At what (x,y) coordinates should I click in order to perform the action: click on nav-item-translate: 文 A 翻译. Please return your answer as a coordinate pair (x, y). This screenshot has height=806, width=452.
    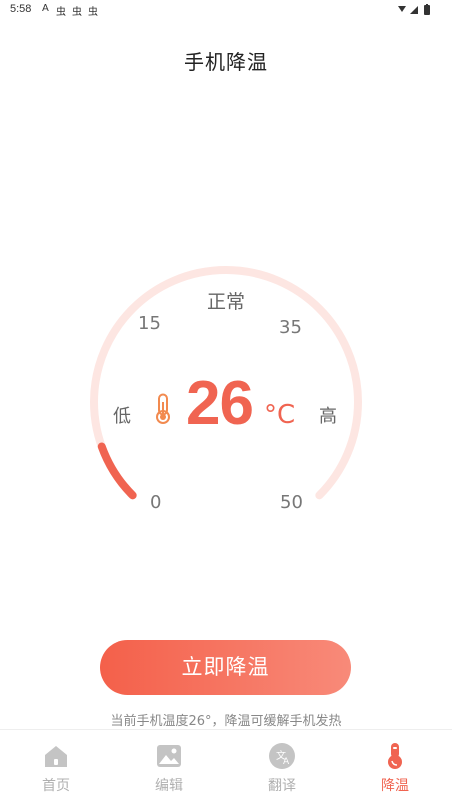
    Looking at the image, I should click on (282, 768).